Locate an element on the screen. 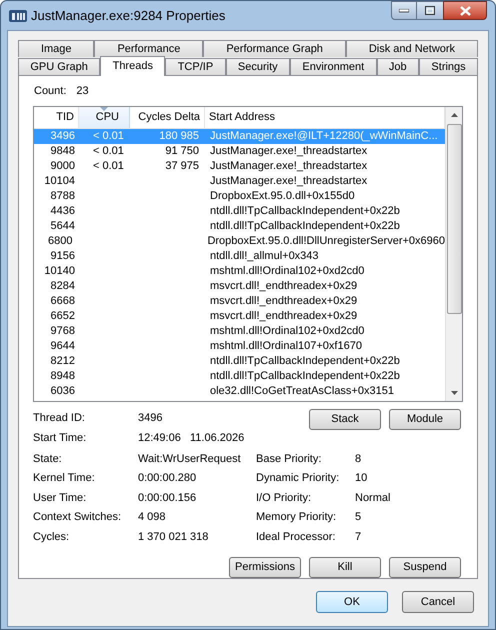  detail-label: Start Time: is located at coordinates (60, 438).